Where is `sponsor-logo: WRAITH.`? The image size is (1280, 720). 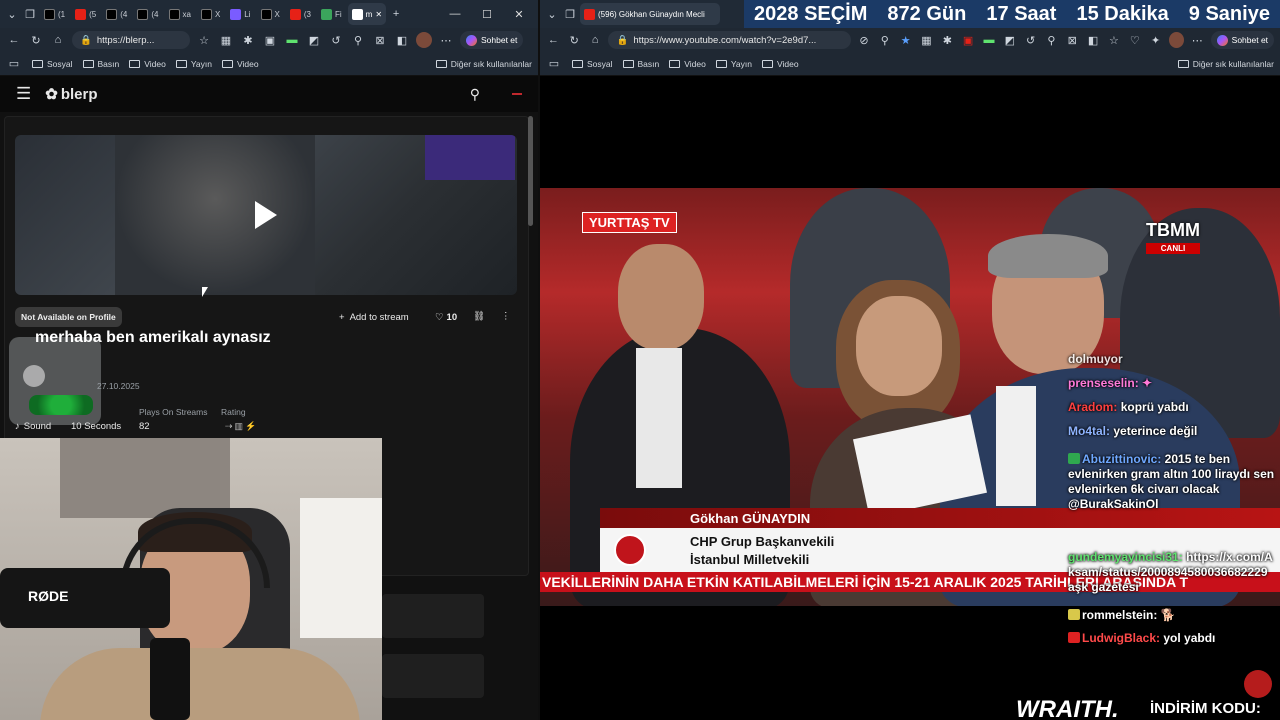
sponsor-logo: WRAITH. is located at coordinates (1067, 708).